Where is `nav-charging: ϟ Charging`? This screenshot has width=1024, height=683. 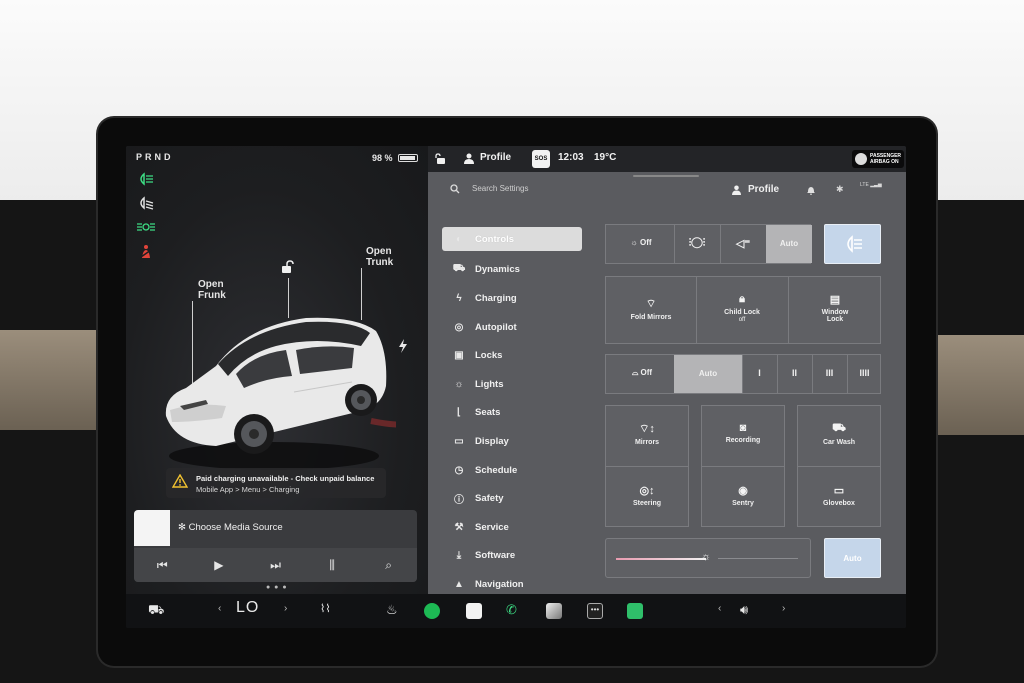 nav-charging: ϟ Charging is located at coordinates (512, 298).